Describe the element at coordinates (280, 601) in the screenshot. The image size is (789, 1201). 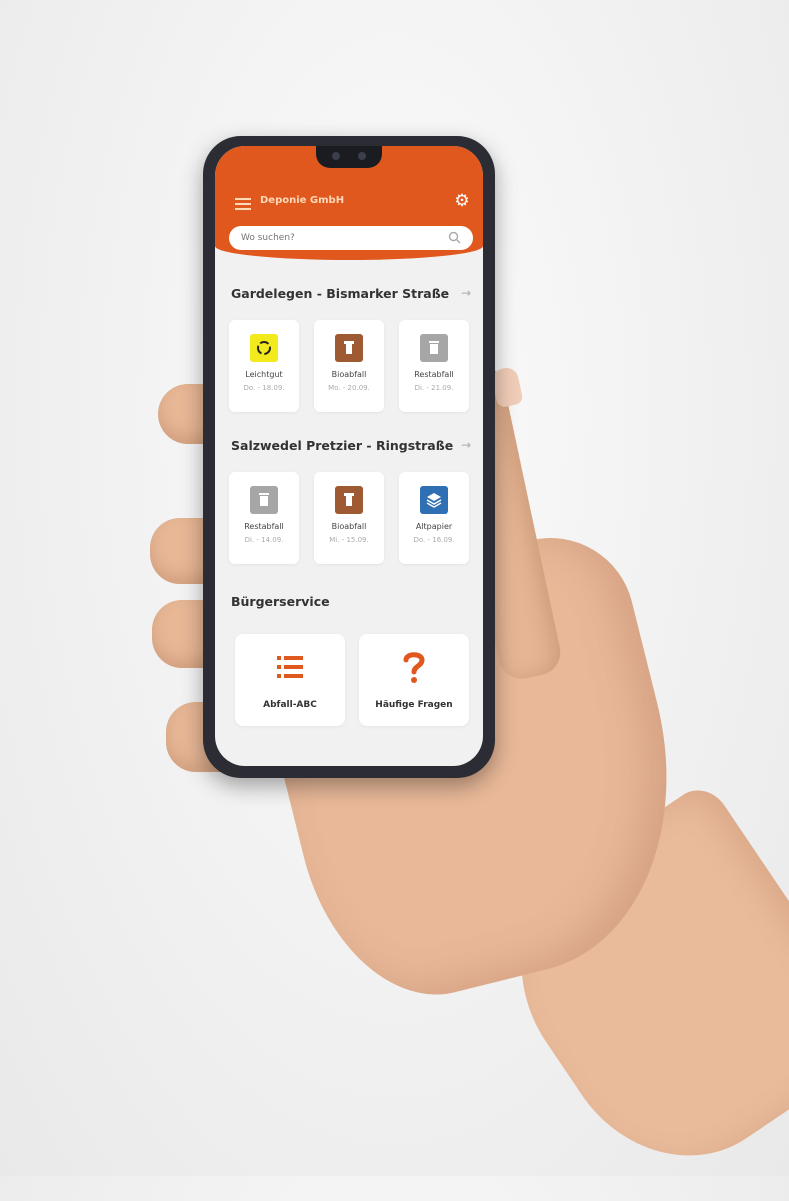
I see `service-title: Bürgerservice` at that location.